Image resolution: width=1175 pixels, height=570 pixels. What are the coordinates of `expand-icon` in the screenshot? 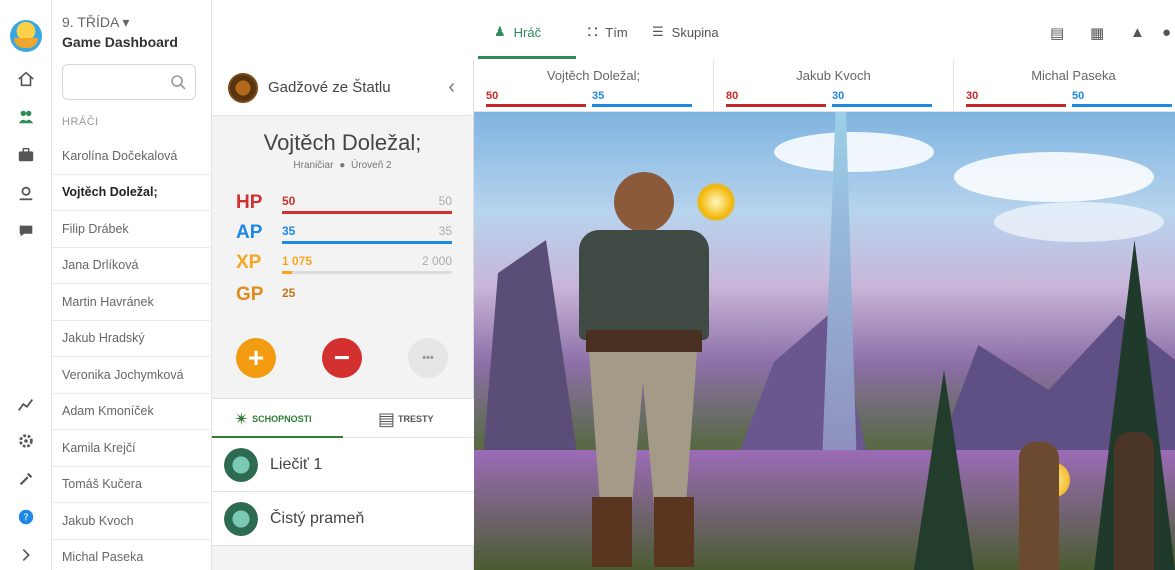 It's located at (26, 555).